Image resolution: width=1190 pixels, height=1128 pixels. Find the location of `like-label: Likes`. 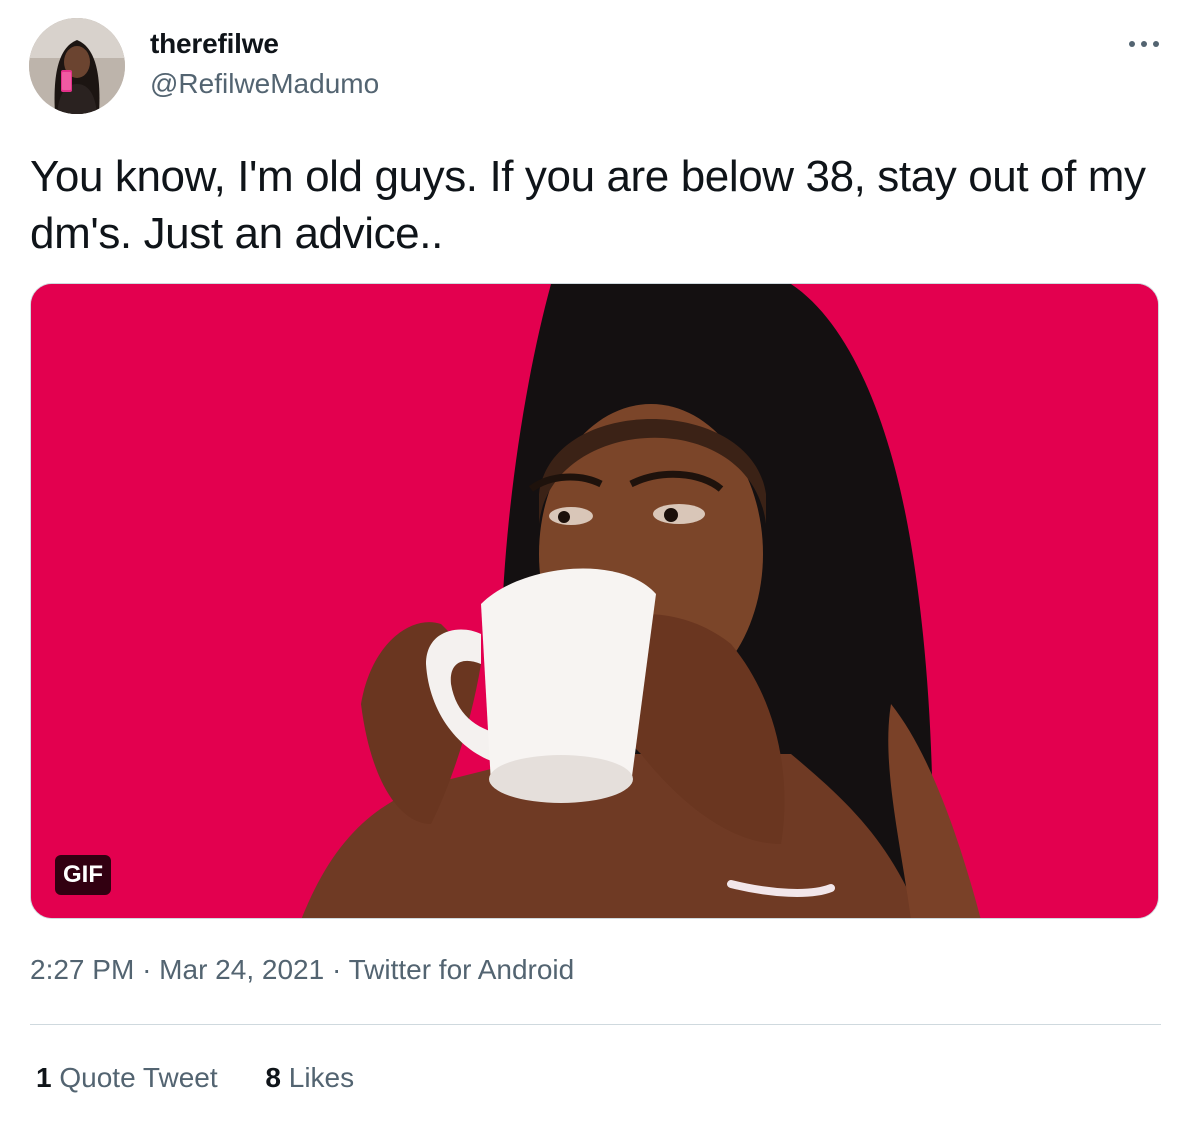

like-label: Likes is located at coordinates (321, 1077).